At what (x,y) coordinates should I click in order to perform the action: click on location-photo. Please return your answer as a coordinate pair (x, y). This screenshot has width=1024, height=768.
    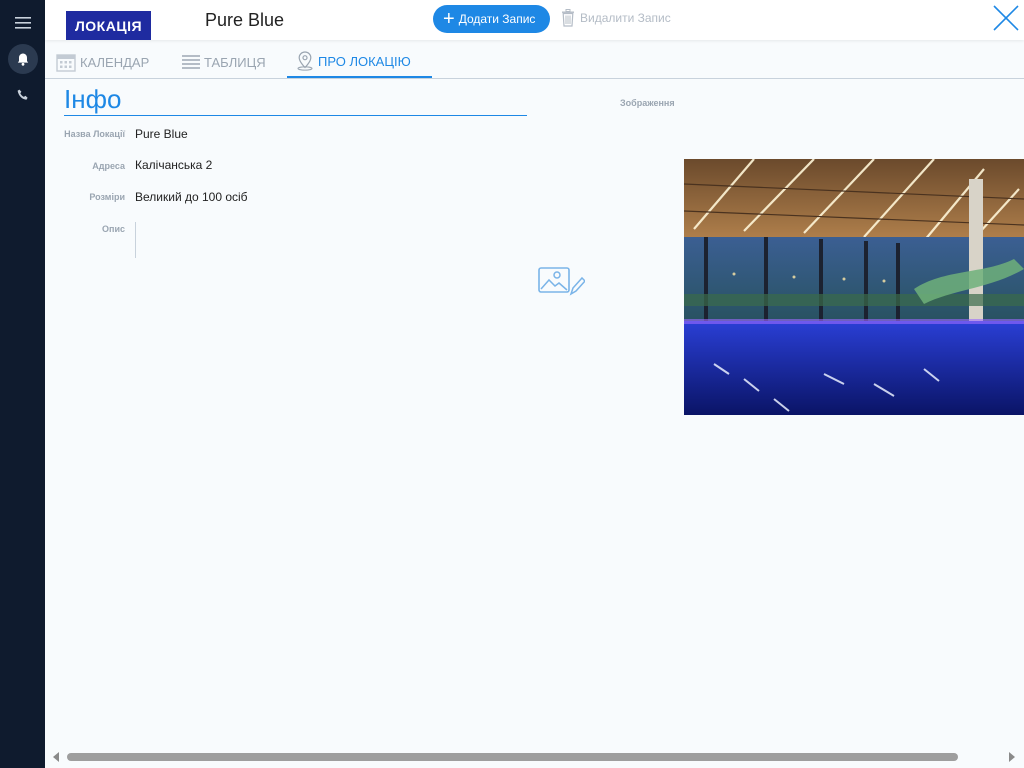
    Looking at the image, I should click on (854, 287).